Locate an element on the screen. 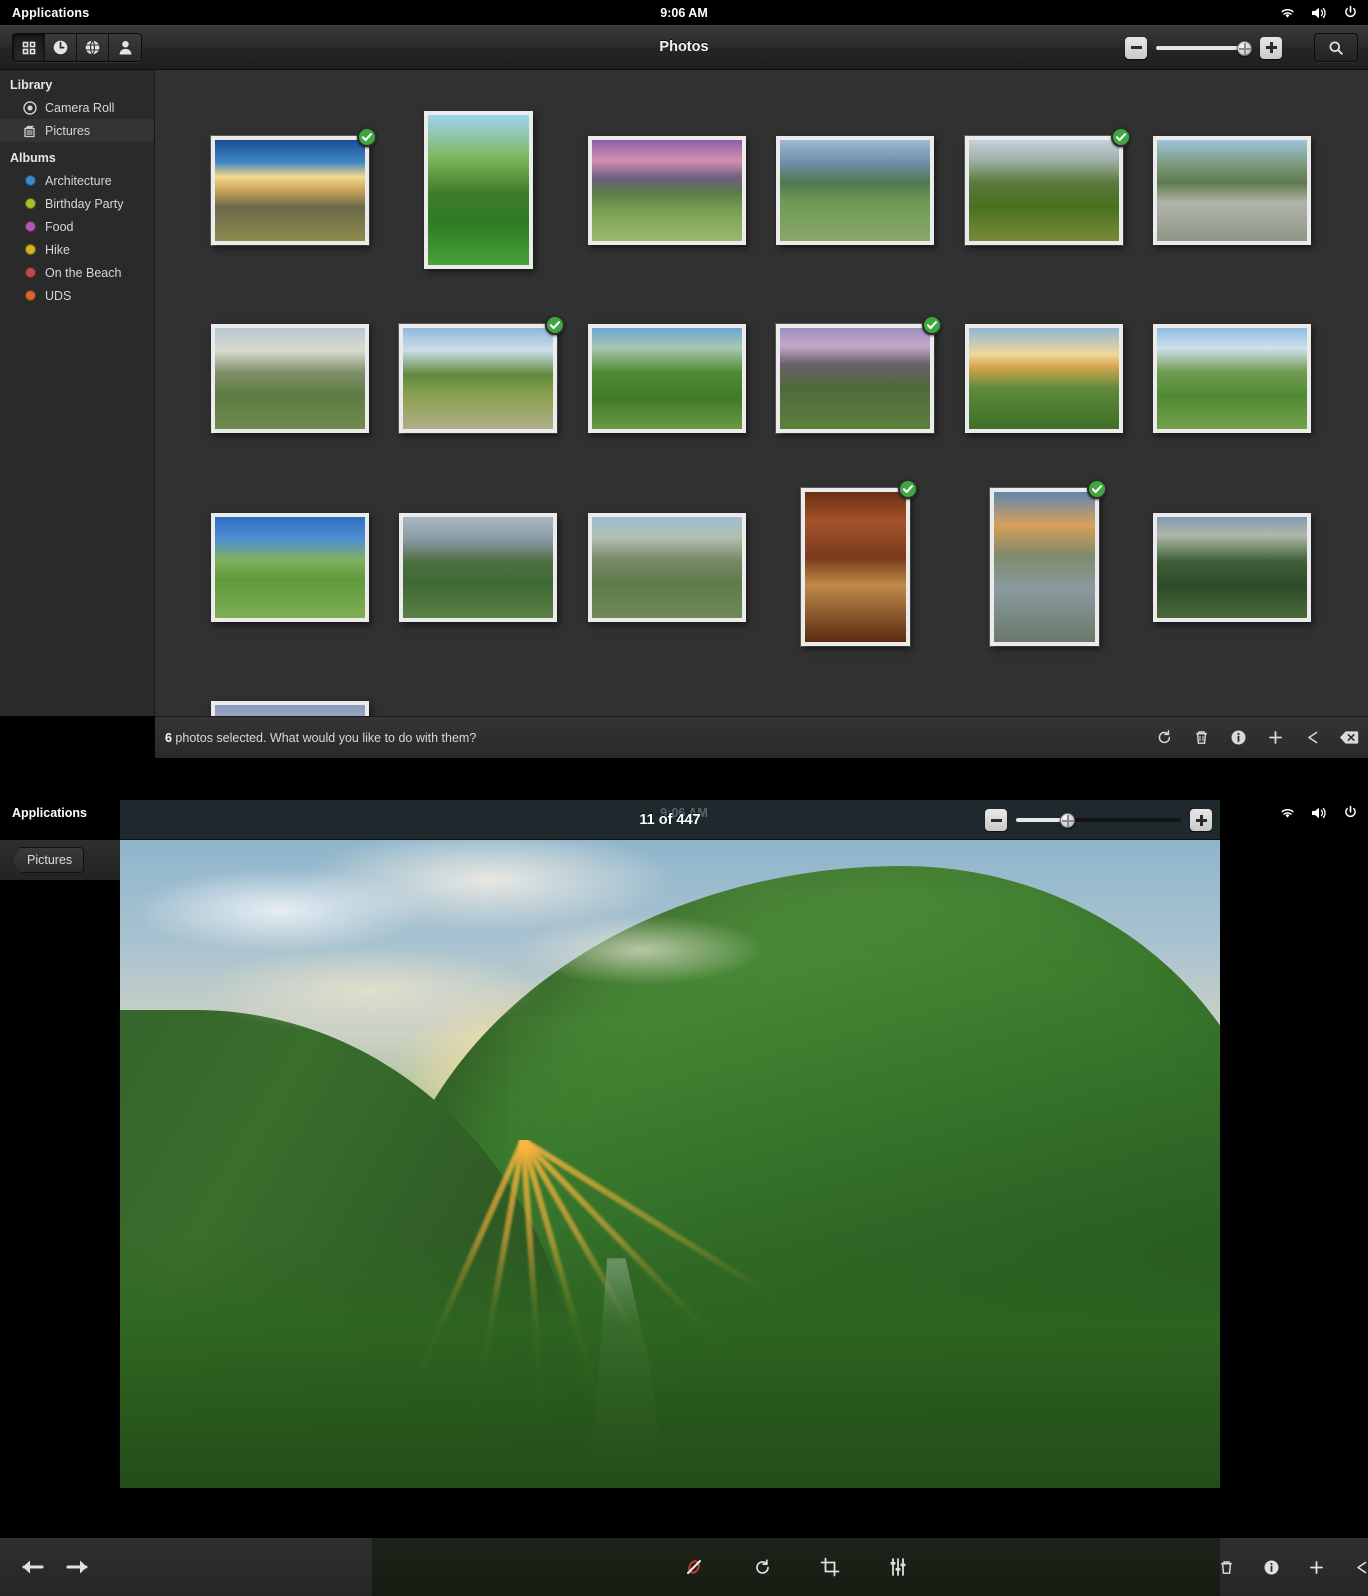 This screenshot has height=1596, width=1368. crop-button is located at coordinates (830, 1567).